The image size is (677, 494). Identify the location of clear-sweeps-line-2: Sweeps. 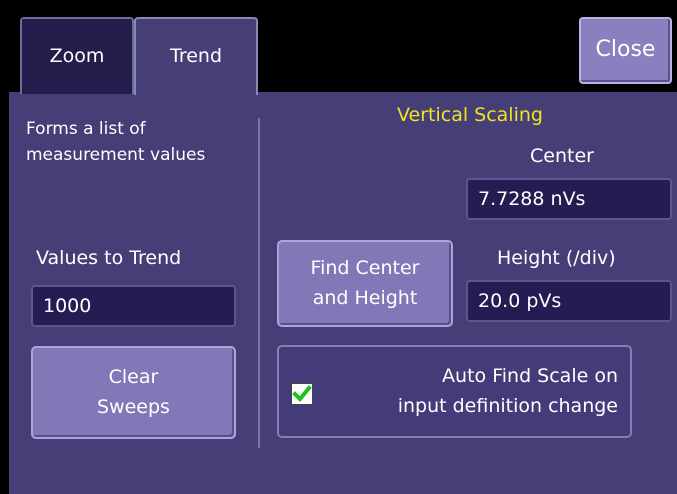
(133, 407).